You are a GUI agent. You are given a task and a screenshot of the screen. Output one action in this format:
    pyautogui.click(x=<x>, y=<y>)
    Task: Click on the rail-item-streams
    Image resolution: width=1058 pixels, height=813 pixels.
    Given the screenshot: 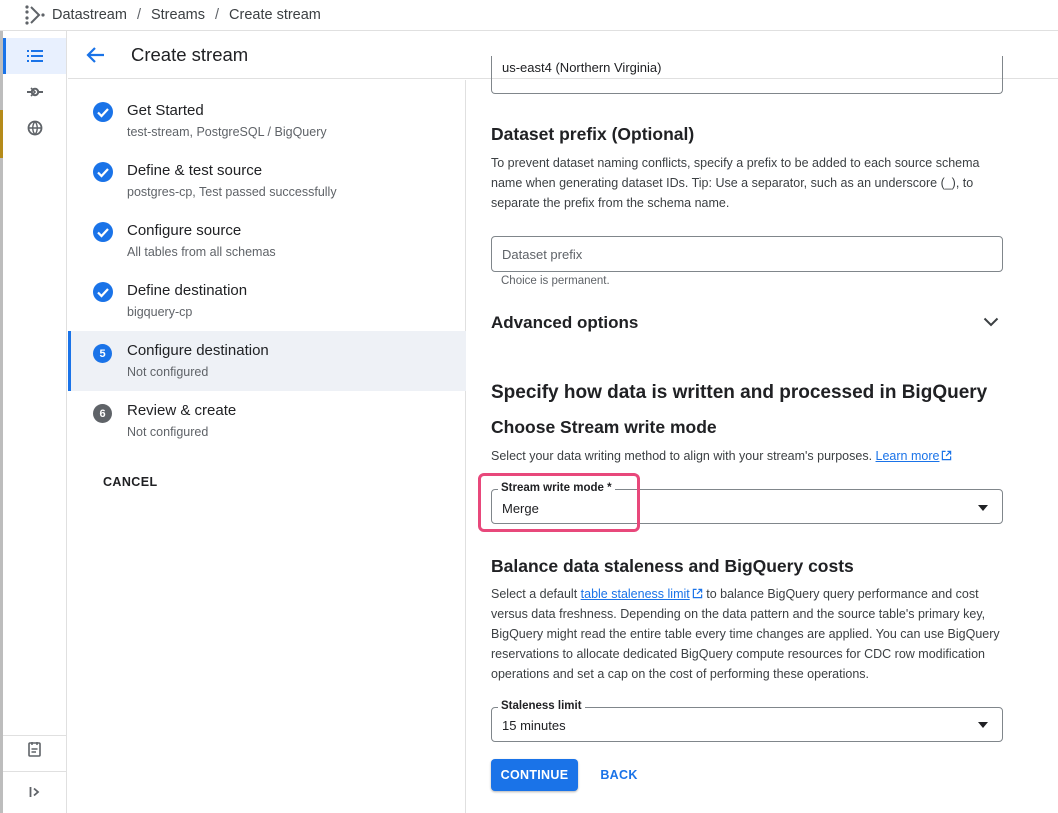 What is the action you would take?
    pyautogui.click(x=34, y=56)
    